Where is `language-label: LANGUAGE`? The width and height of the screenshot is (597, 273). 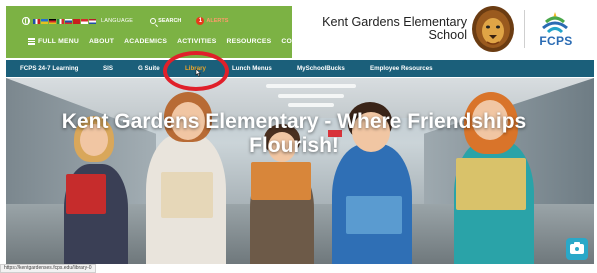
language-label: LANGUAGE is located at coordinates (117, 21).